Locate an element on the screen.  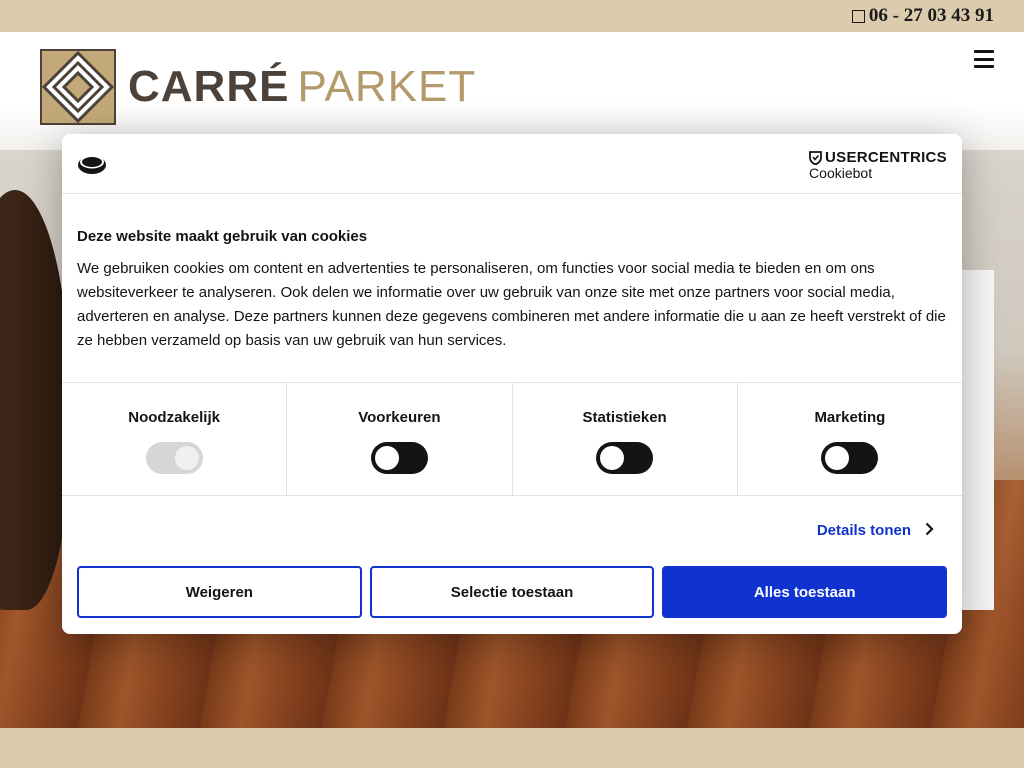
necessary-switch is located at coordinates (174, 458).